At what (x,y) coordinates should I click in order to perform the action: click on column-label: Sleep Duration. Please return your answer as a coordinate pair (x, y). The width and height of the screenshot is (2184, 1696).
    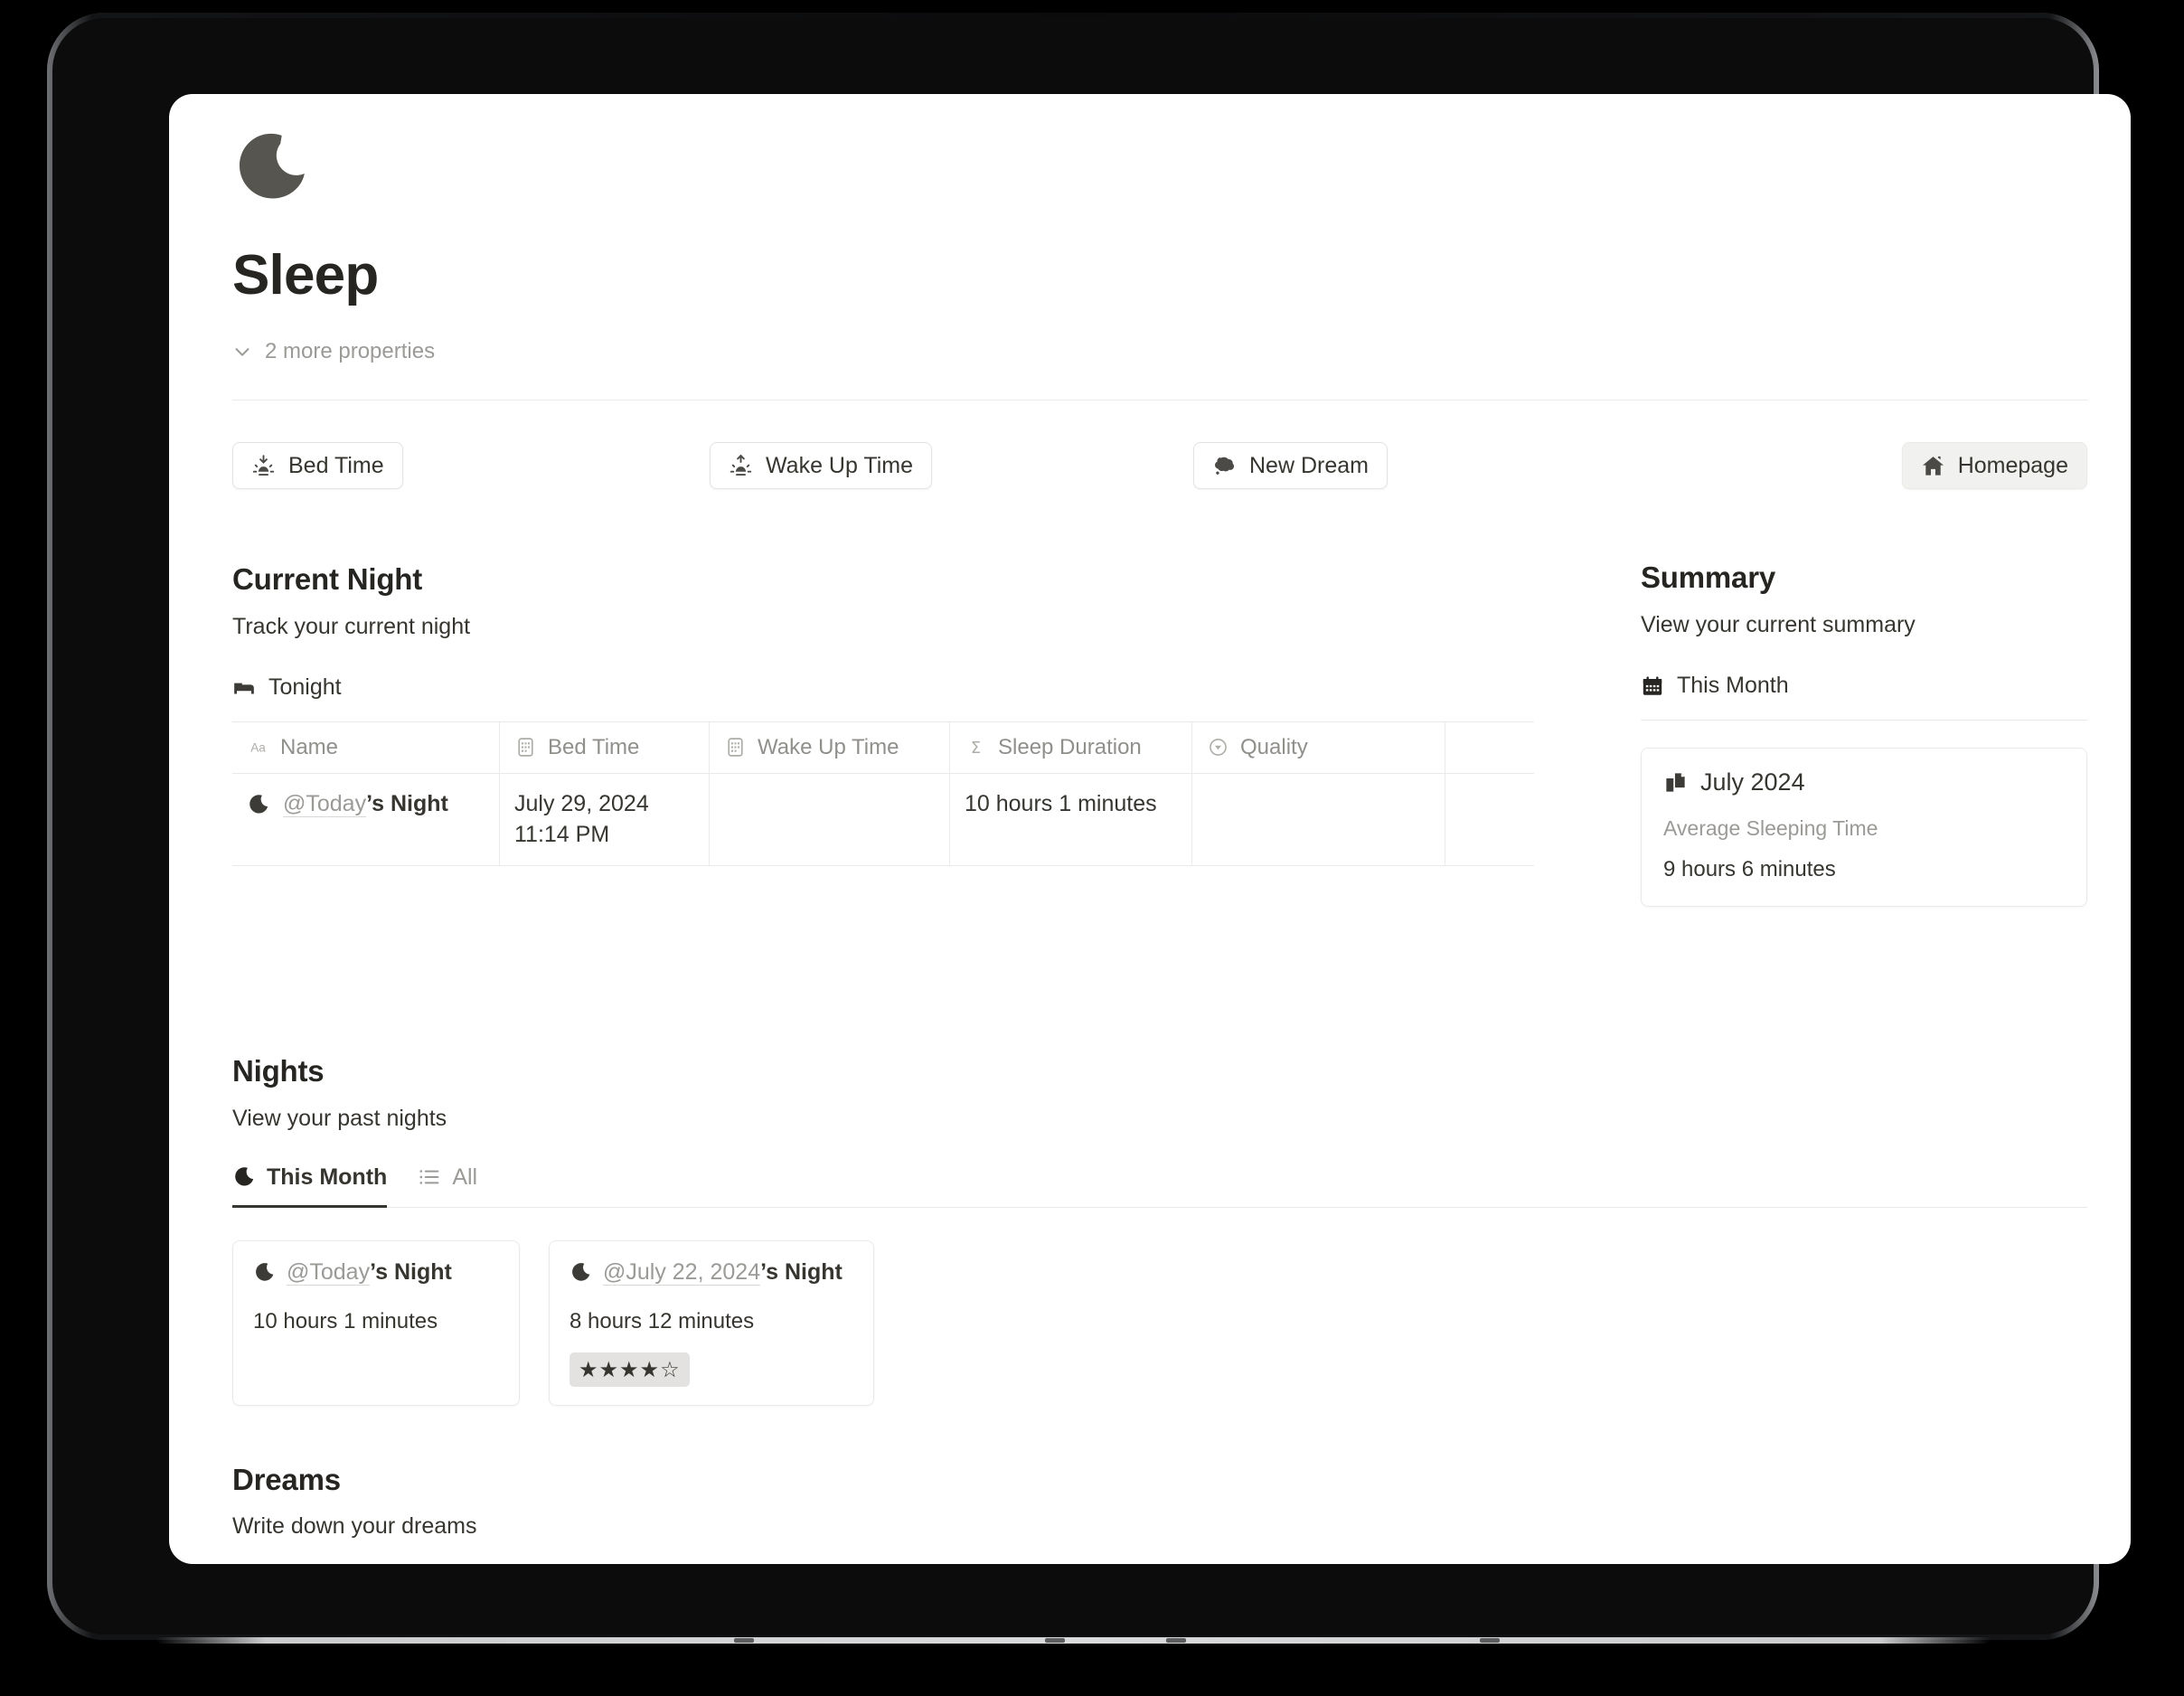
    Looking at the image, I should click on (1070, 746).